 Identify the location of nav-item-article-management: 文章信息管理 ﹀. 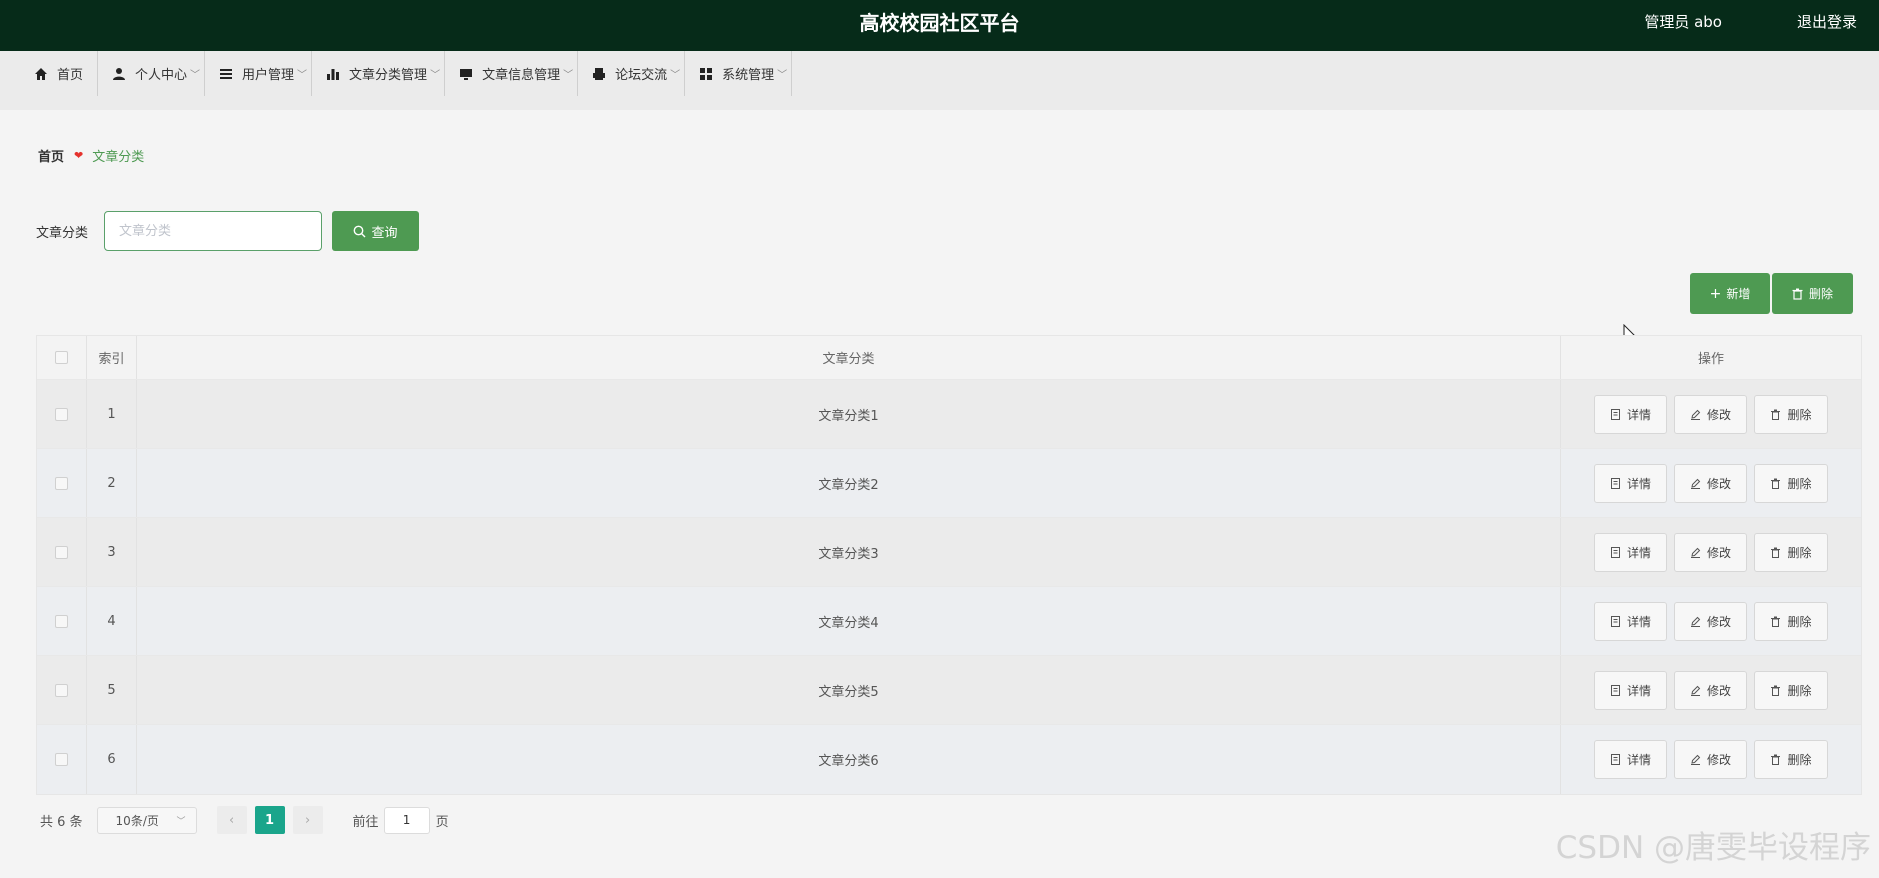
(512, 73).